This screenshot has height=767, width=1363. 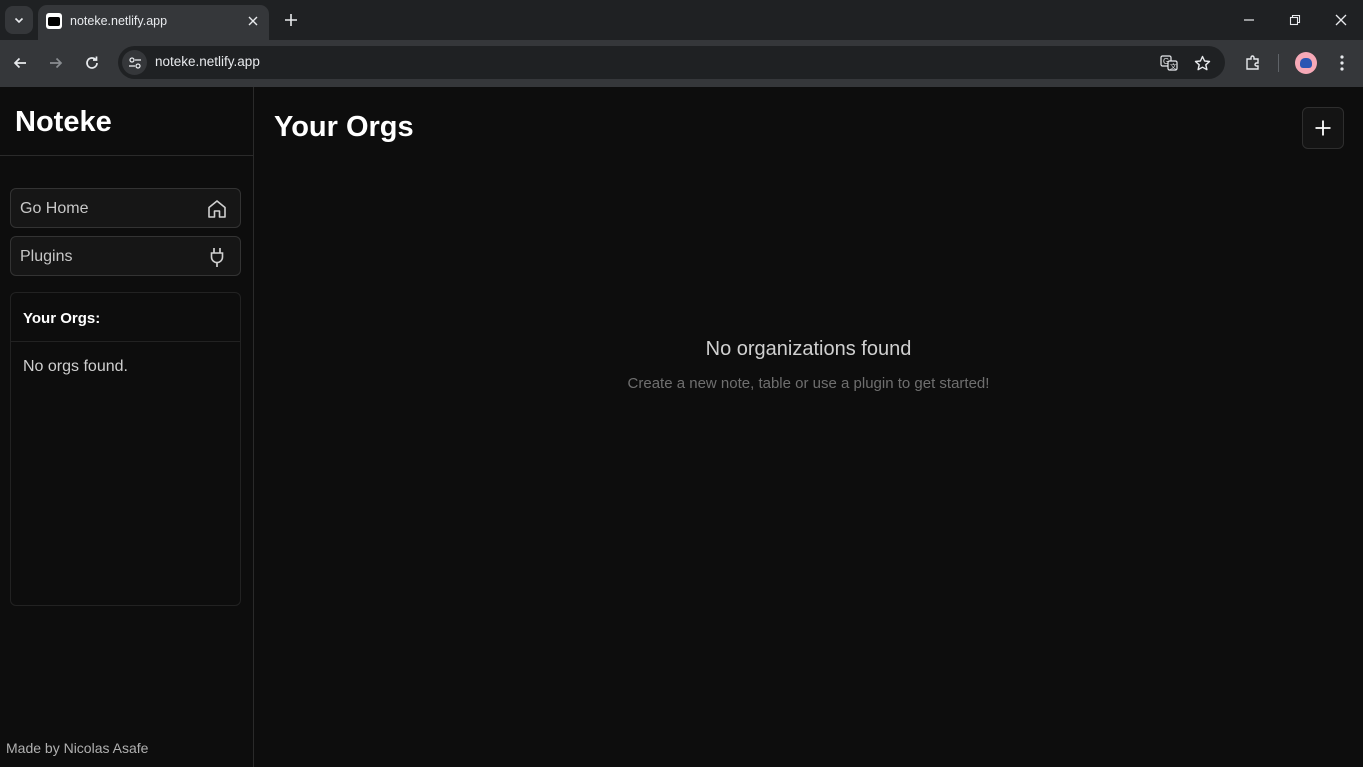 I want to click on forward-button, so click(x=56, y=63).